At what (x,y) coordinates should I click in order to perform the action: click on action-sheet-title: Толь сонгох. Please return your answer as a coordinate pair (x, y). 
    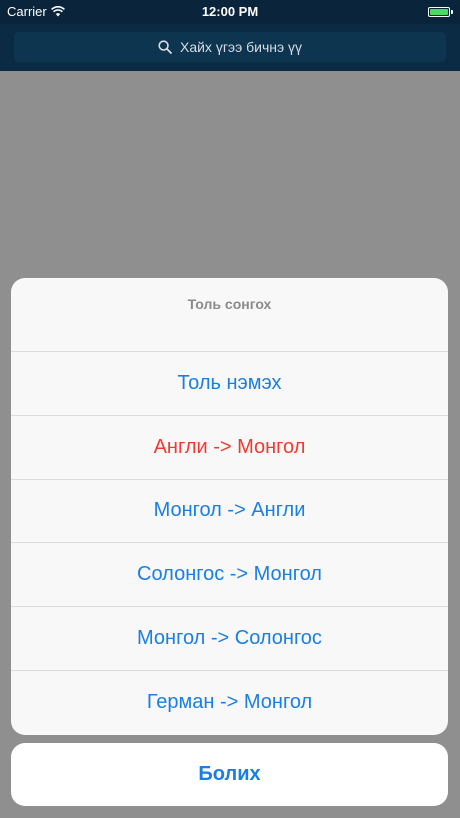
    Looking at the image, I should click on (229, 315).